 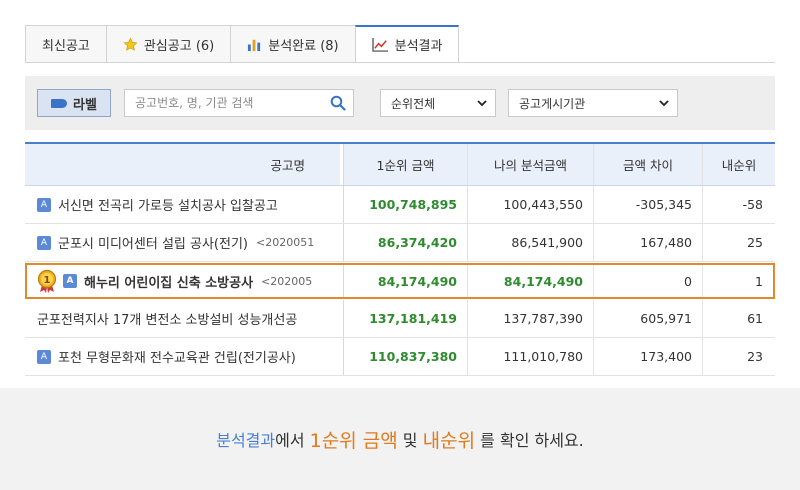 I want to click on banner-text-1: 에서, so click(x=292, y=440).